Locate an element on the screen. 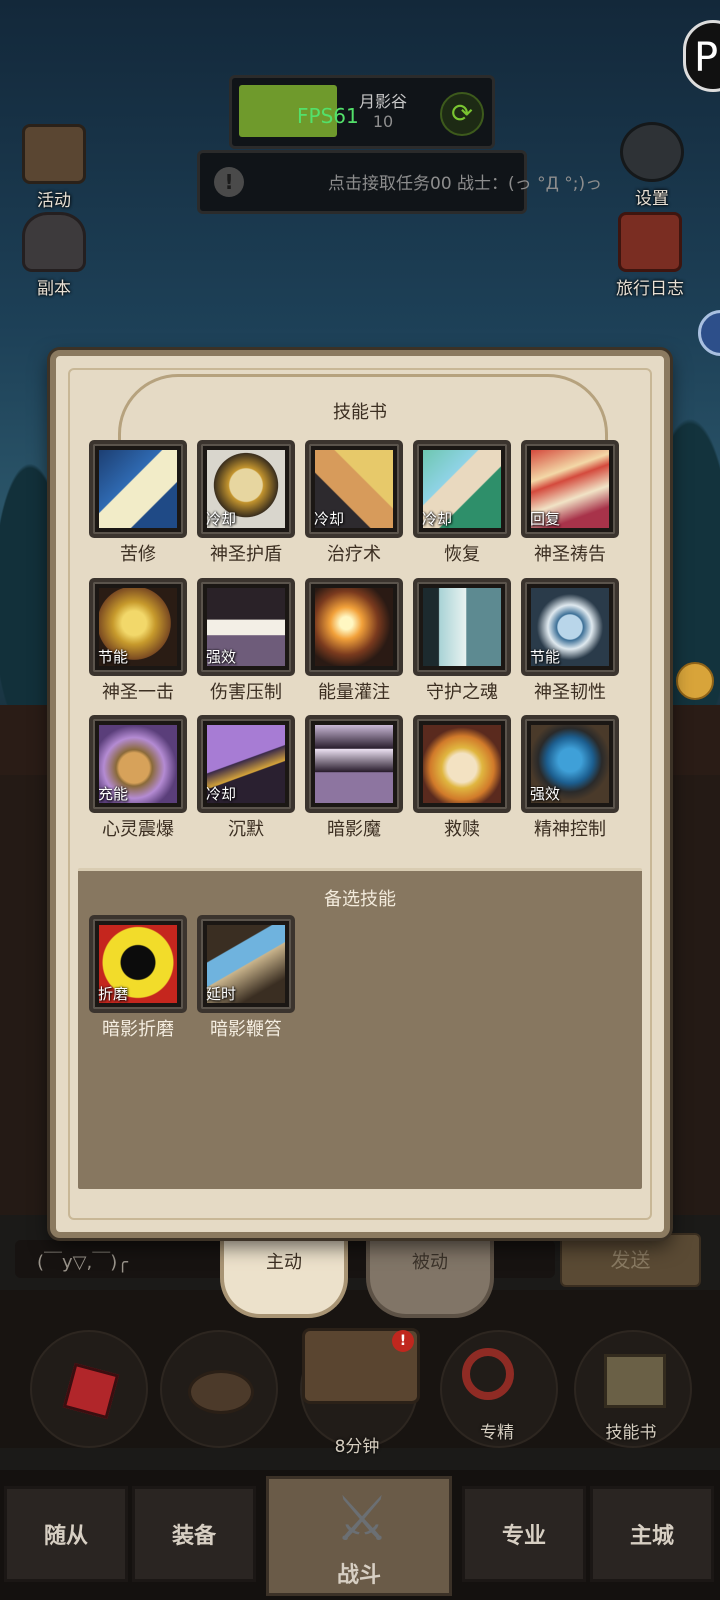 This screenshot has height=1600, width=720. portal-icon is located at coordinates (54, 242).